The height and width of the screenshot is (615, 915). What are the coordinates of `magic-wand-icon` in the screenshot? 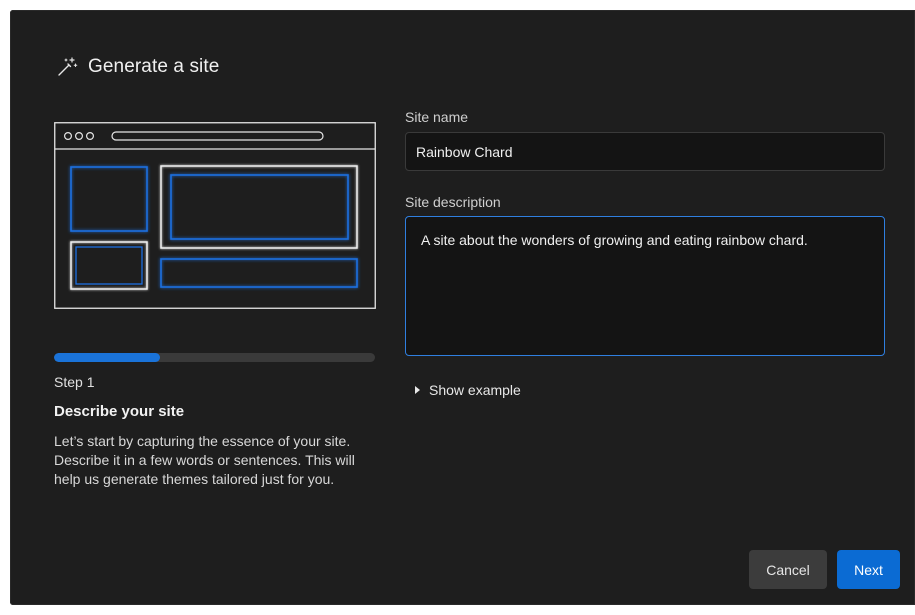 It's located at (68, 66).